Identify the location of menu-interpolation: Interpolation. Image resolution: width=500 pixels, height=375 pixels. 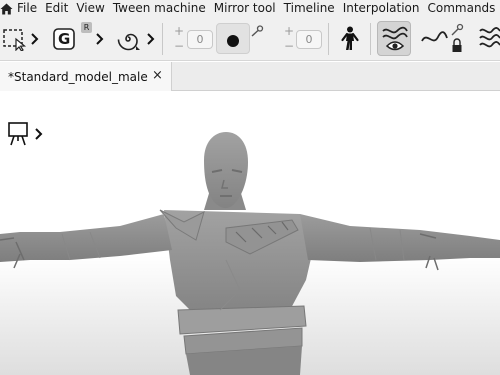
(381, 8).